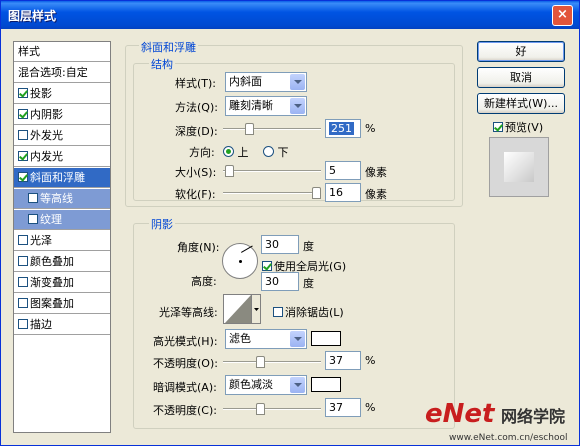  What do you see at coordinates (518, 127) in the screenshot?
I see `preview-checkbox: 预览(V)` at bounding box center [518, 127].